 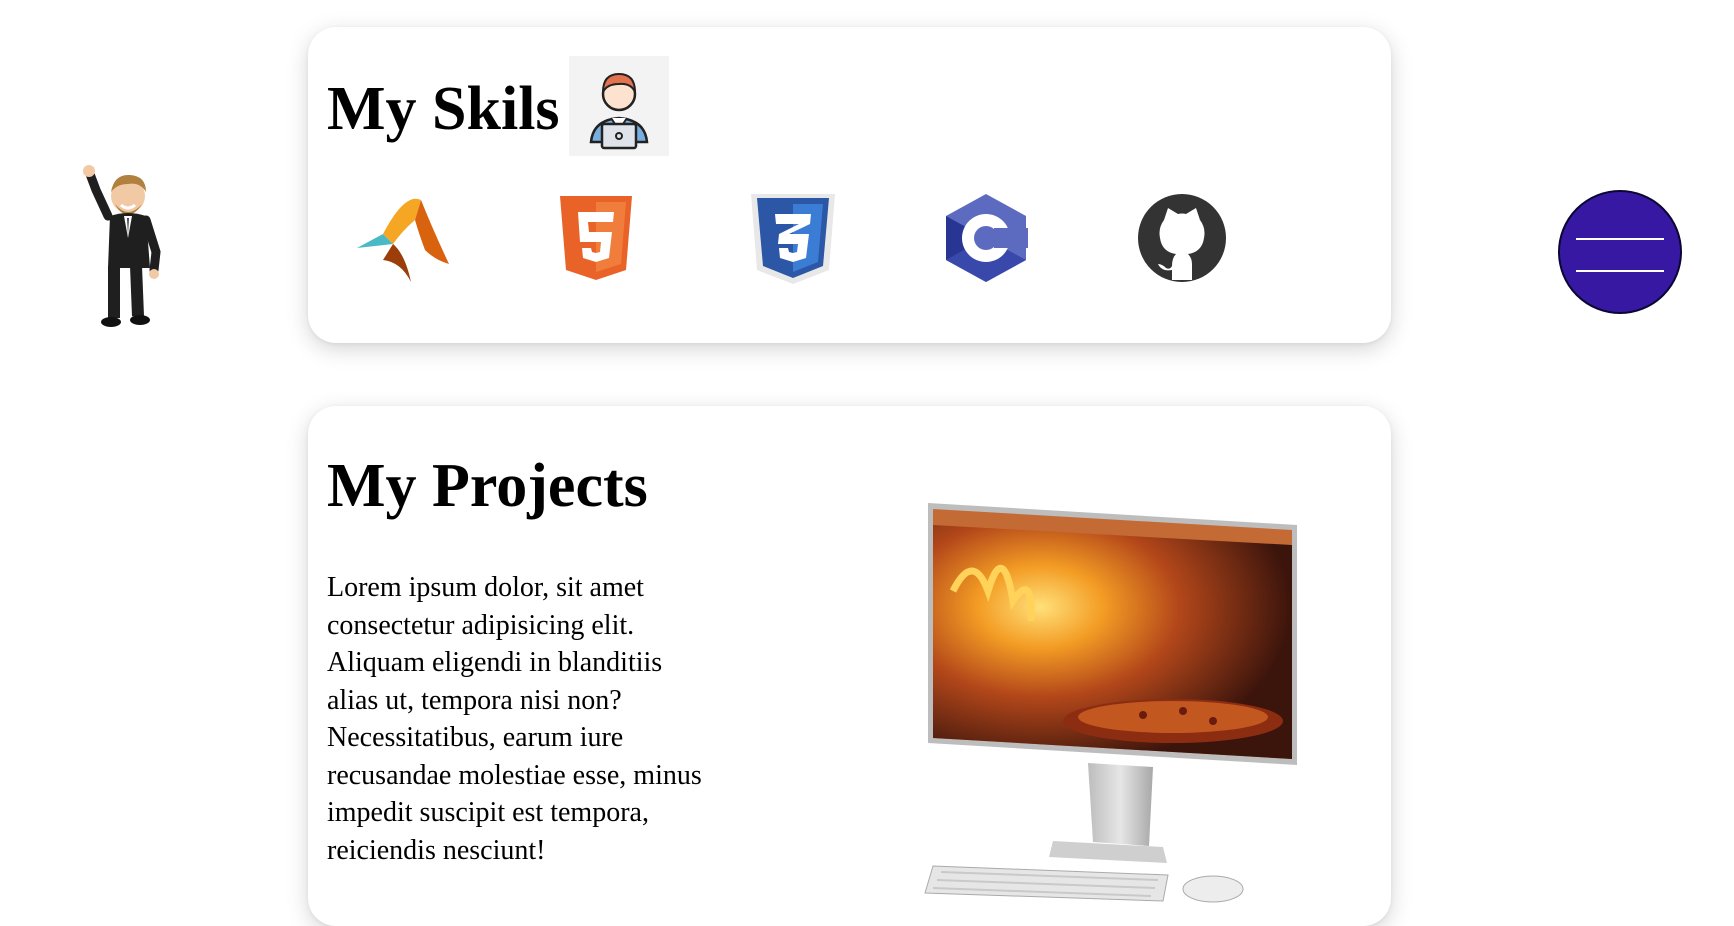 What do you see at coordinates (401, 238) in the screenshot?
I see `matlab-icon` at bounding box center [401, 238].